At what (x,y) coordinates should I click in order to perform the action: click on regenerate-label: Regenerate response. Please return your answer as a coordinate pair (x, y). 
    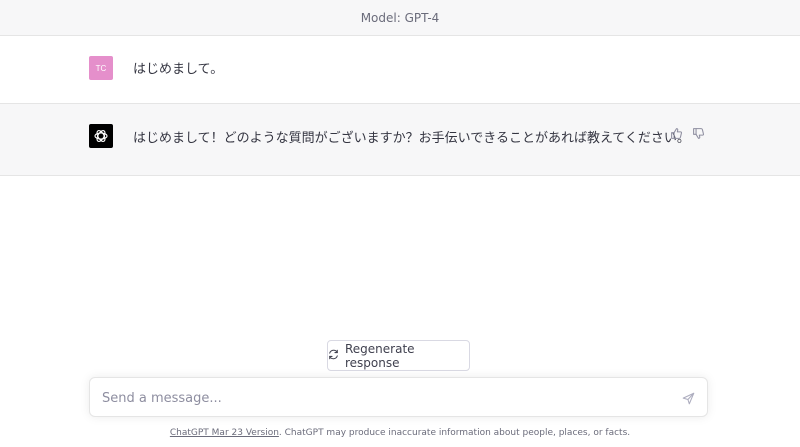
    Looking at the image, I should click on (380, 355).